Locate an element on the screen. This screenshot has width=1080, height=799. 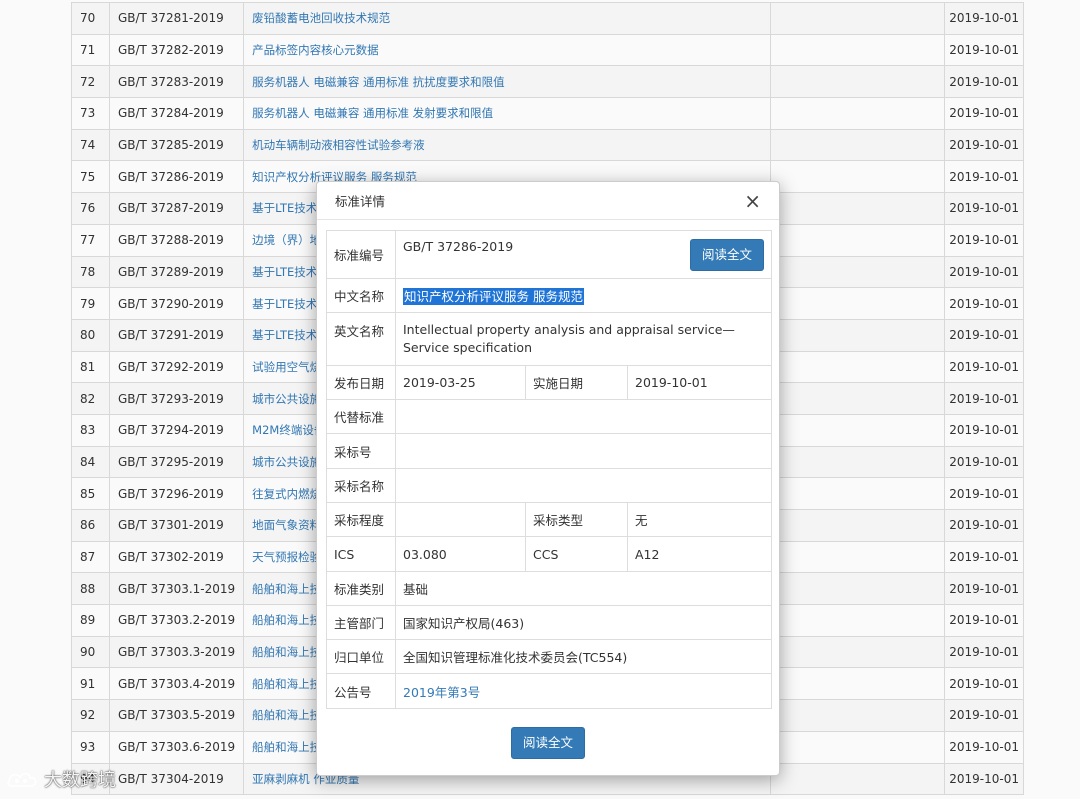
read-full-text-button: 阅读全文 is located at coordinates (548, 743).